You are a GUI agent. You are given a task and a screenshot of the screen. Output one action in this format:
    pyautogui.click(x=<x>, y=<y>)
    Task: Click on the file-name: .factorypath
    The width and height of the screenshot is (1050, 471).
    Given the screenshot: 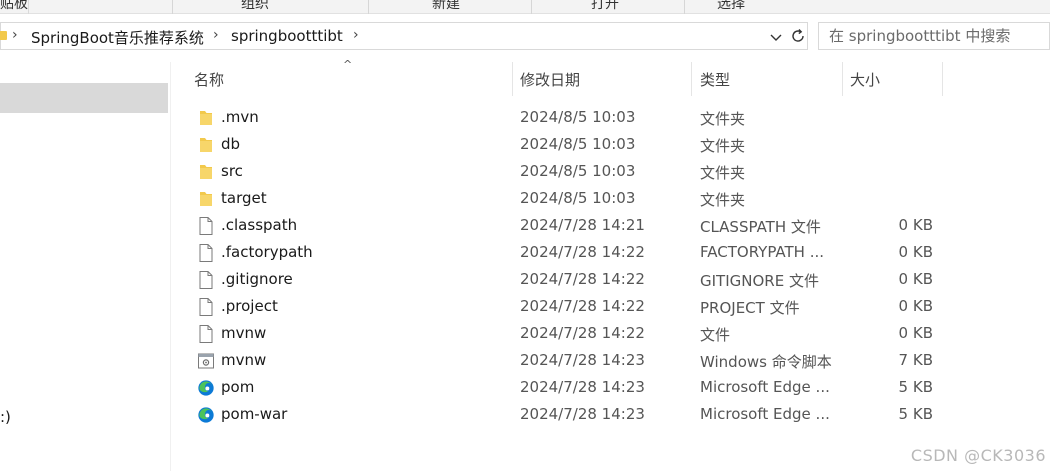 What is the action you would take?
    pyautogui.click(x=267, y=252)
    